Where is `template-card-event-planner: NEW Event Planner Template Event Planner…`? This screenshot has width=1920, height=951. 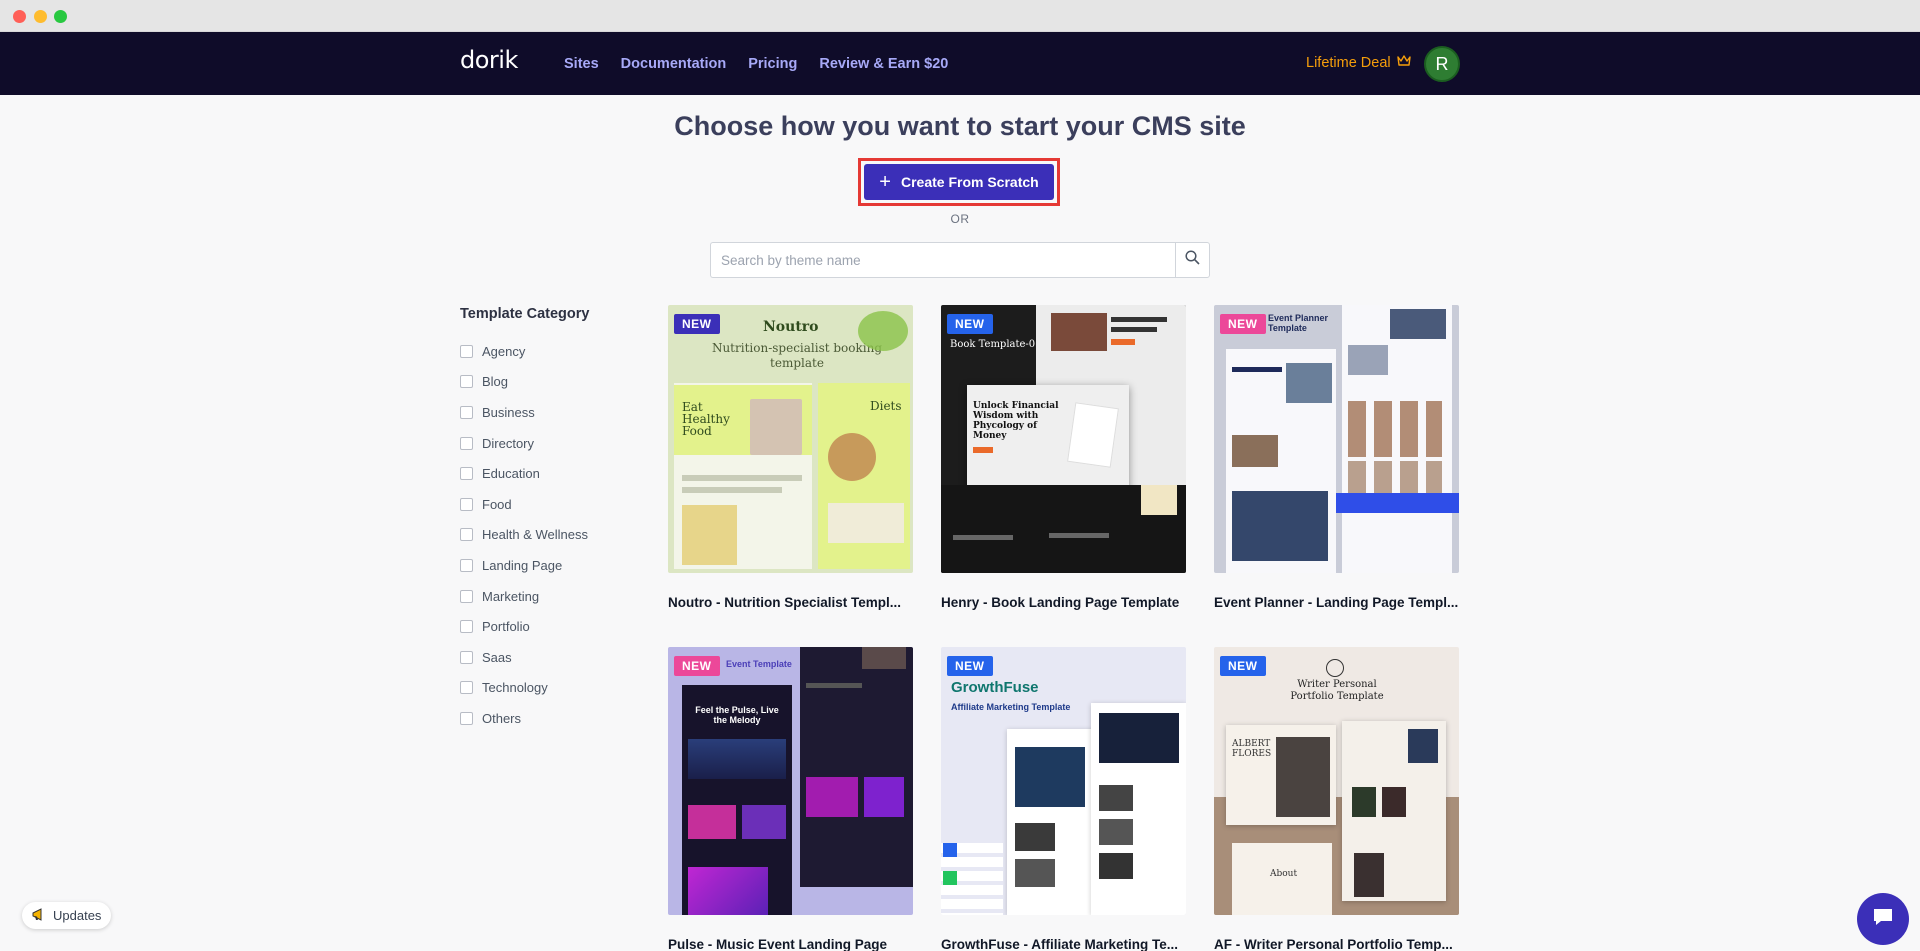 template-card-event-planner: NEW Event Planner Template Event Planner… is located at coordinates (1336, 457).